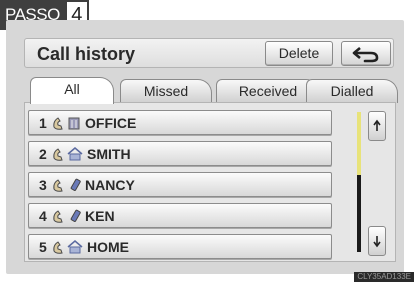 This screenshot has height=282, width=414. Describe the element at coordinates (110, 184) in the screenshot. I see `contact-name: NANCY` at that location.